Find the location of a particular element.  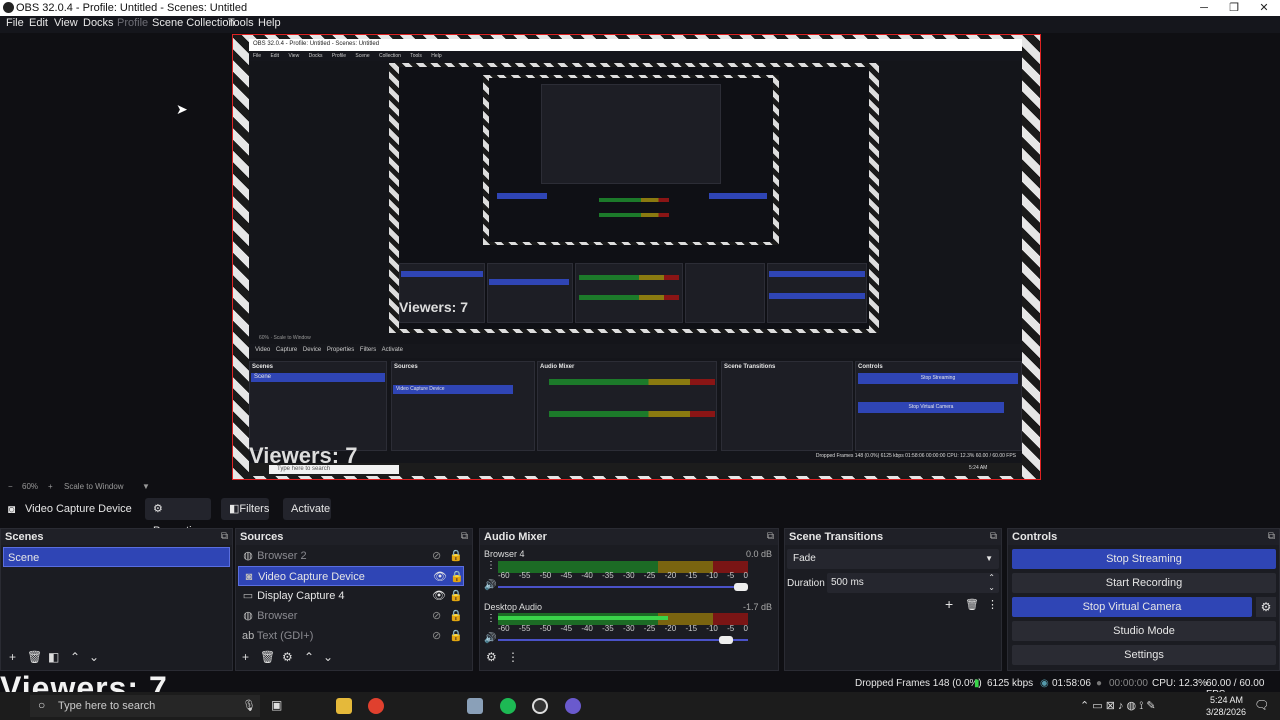

studio-mode-button: Studio Mode is located at coordinates (1144, 631).